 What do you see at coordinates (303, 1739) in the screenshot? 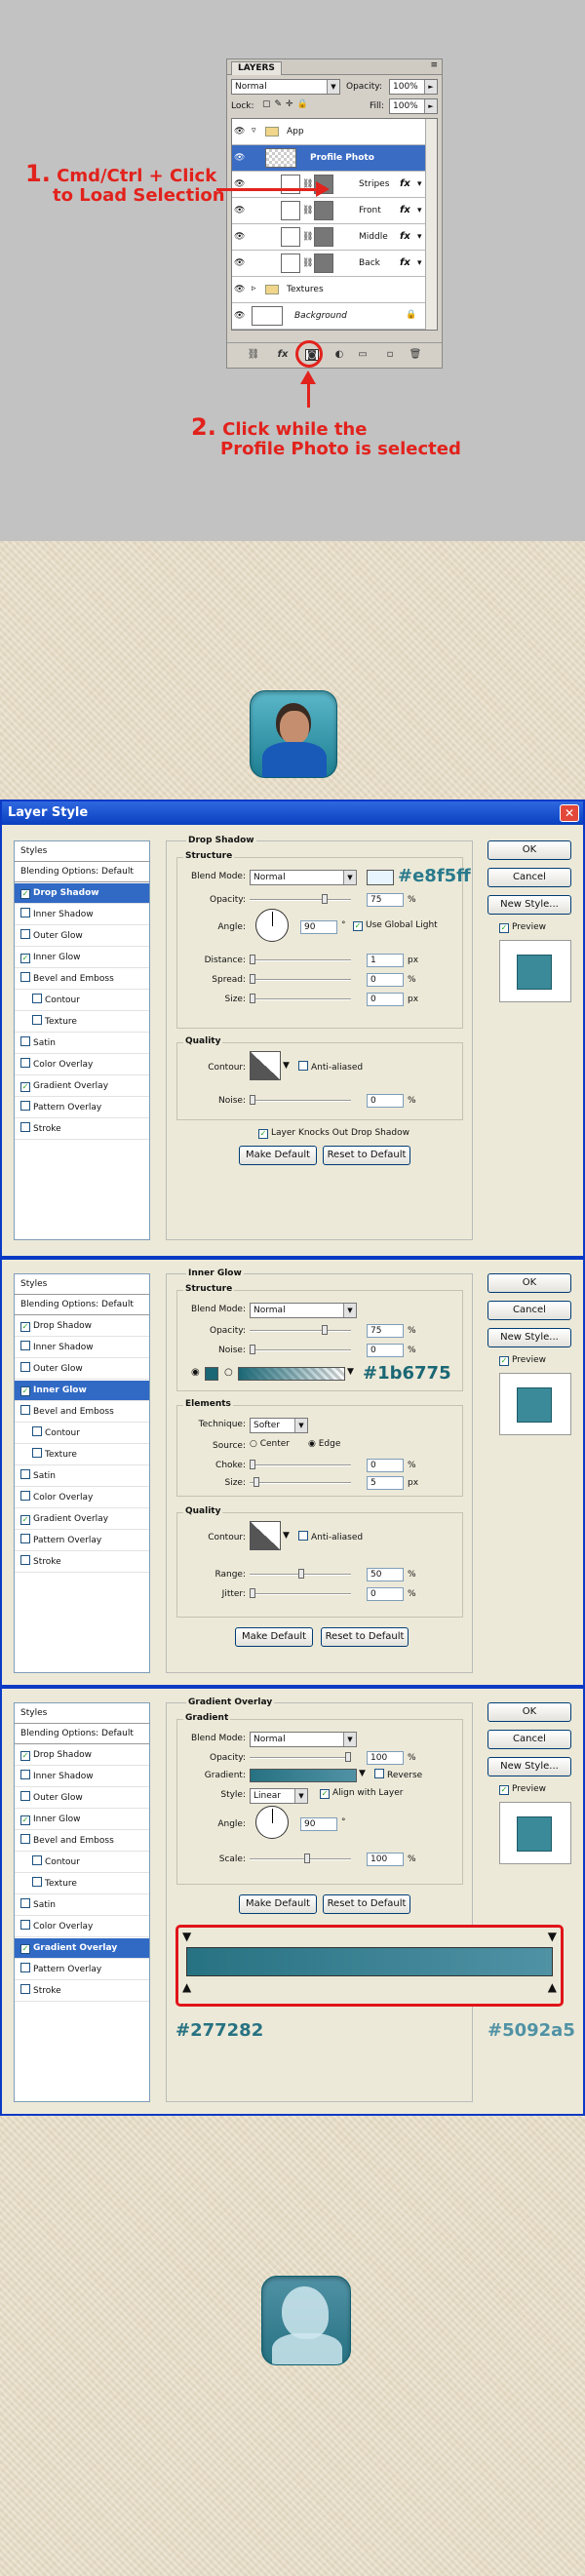
I see `blend-mode-select: Normal ▼` at bounding box center [303, 1739].